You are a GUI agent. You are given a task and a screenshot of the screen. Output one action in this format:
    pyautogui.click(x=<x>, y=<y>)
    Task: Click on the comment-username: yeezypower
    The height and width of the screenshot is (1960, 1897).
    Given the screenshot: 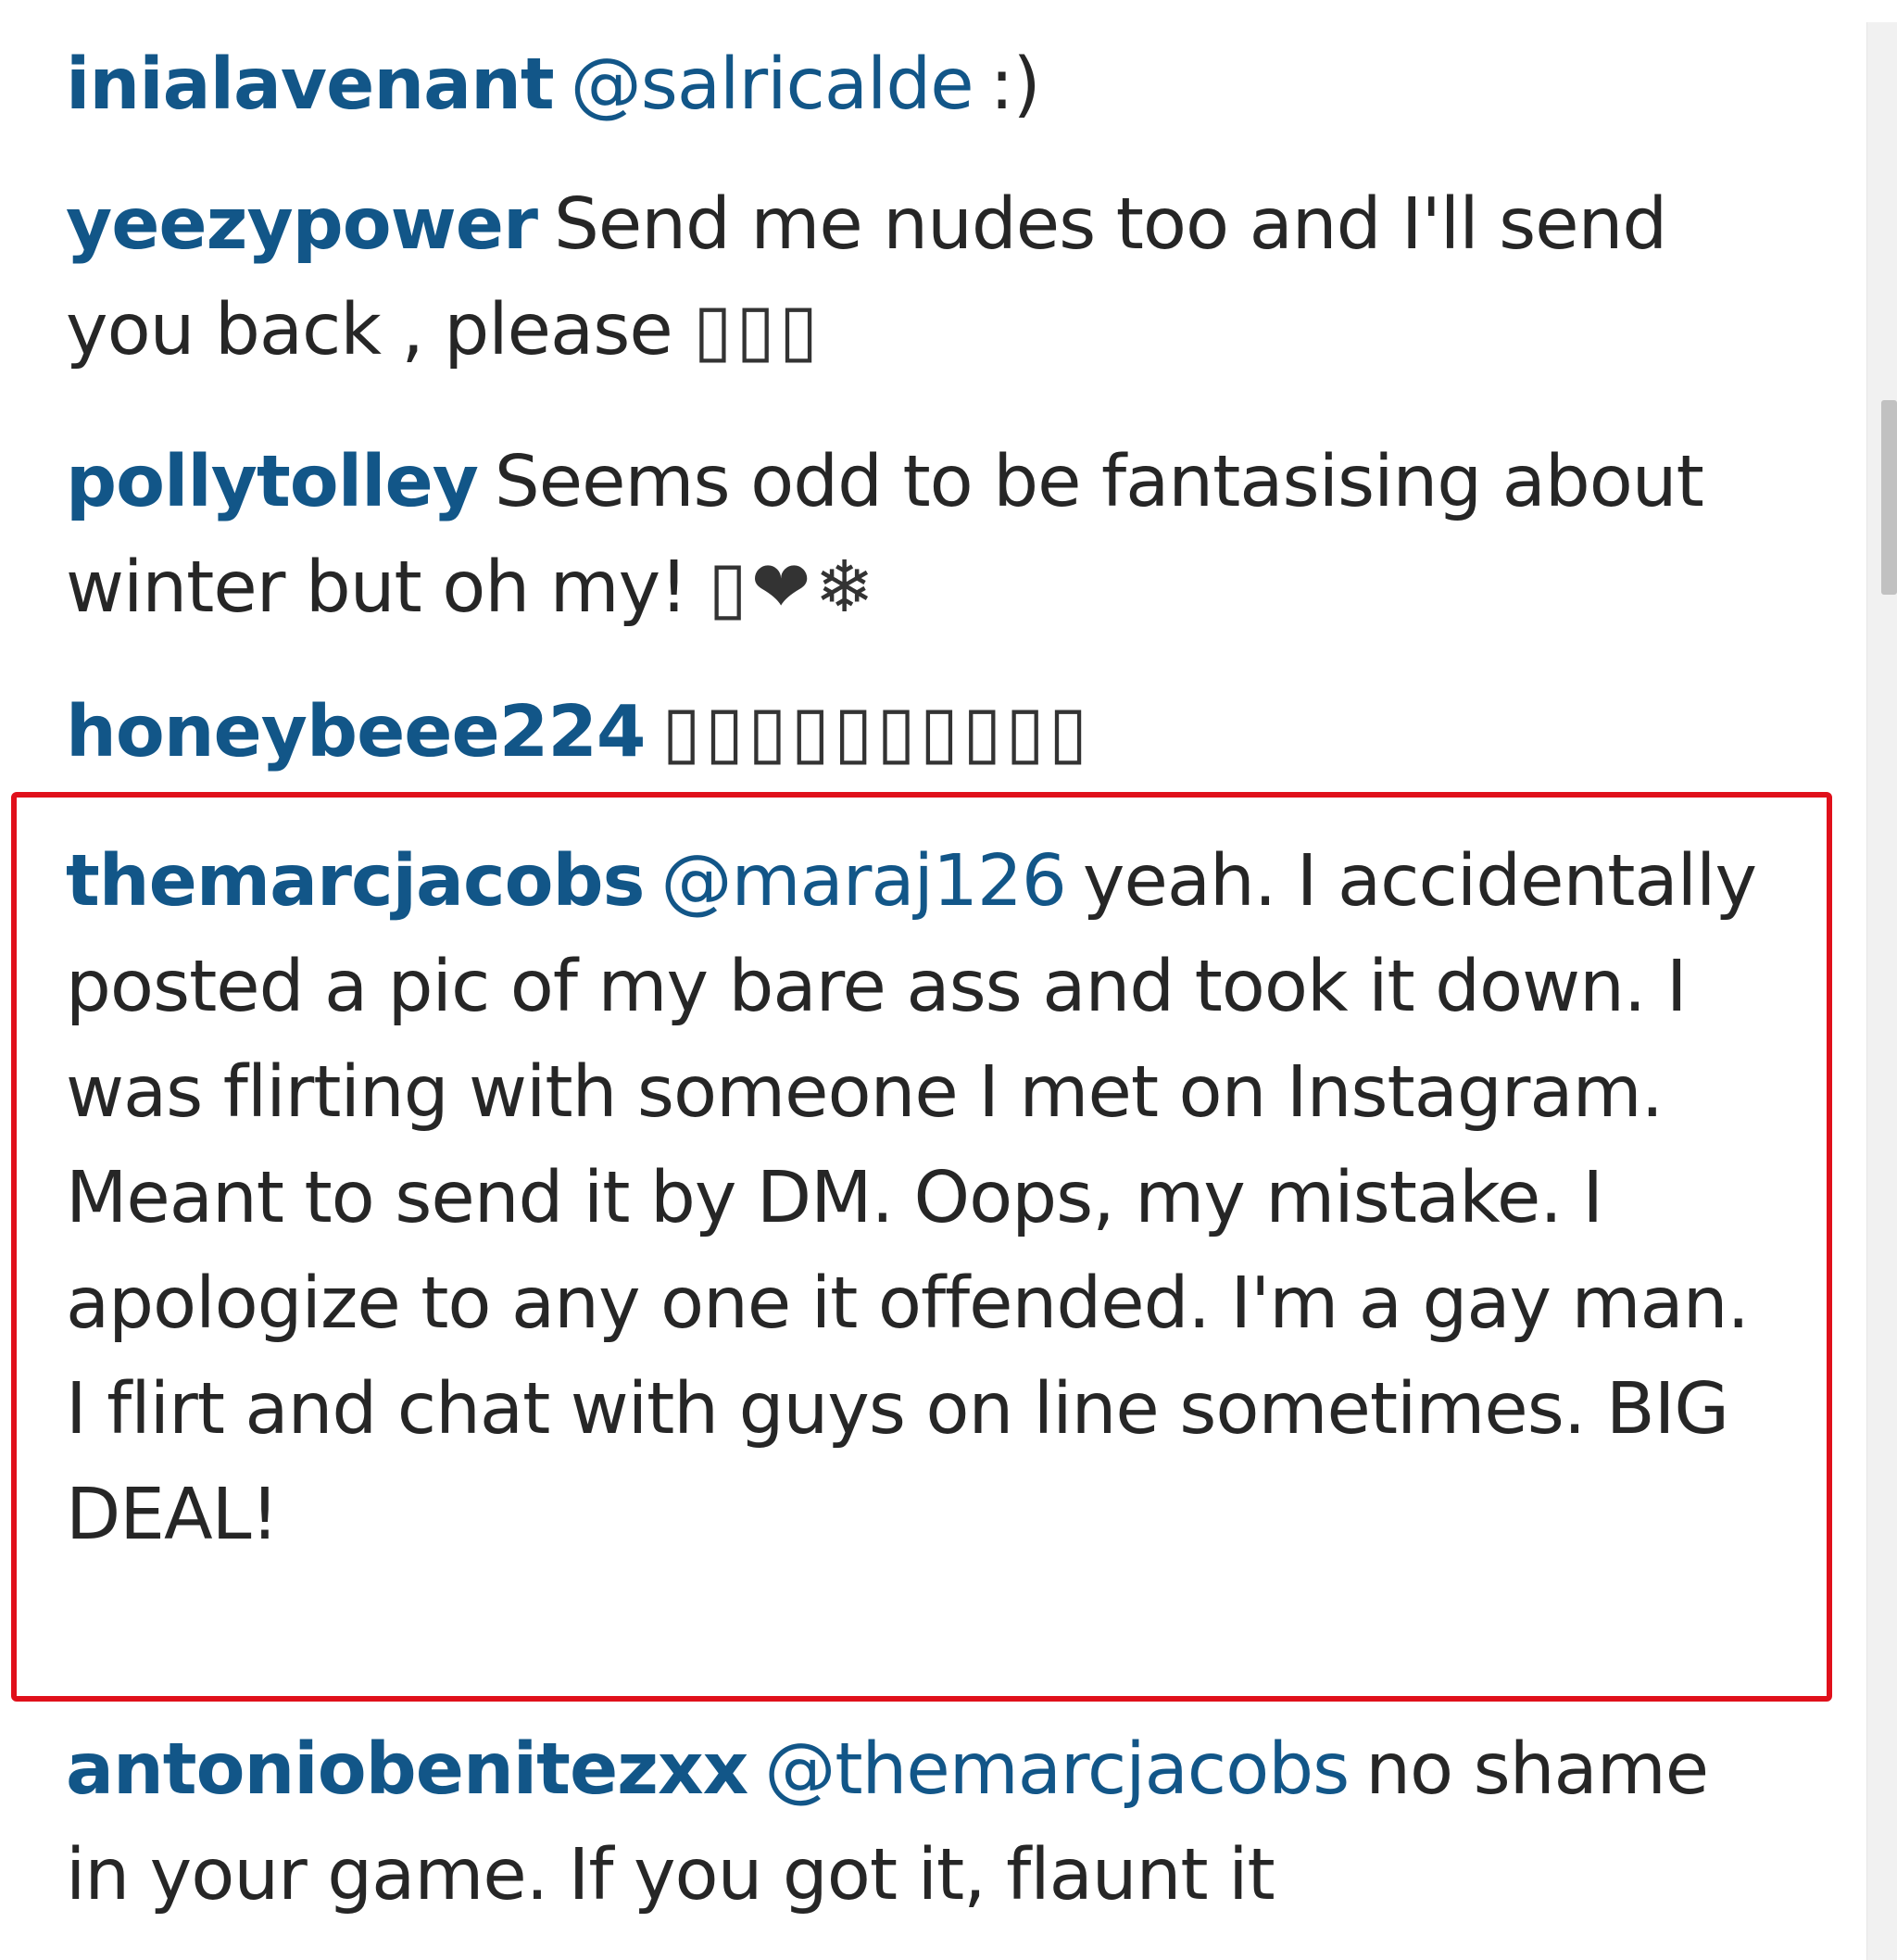 What is the action you would take?
    pyautogui.click(x=302, y=224)
    